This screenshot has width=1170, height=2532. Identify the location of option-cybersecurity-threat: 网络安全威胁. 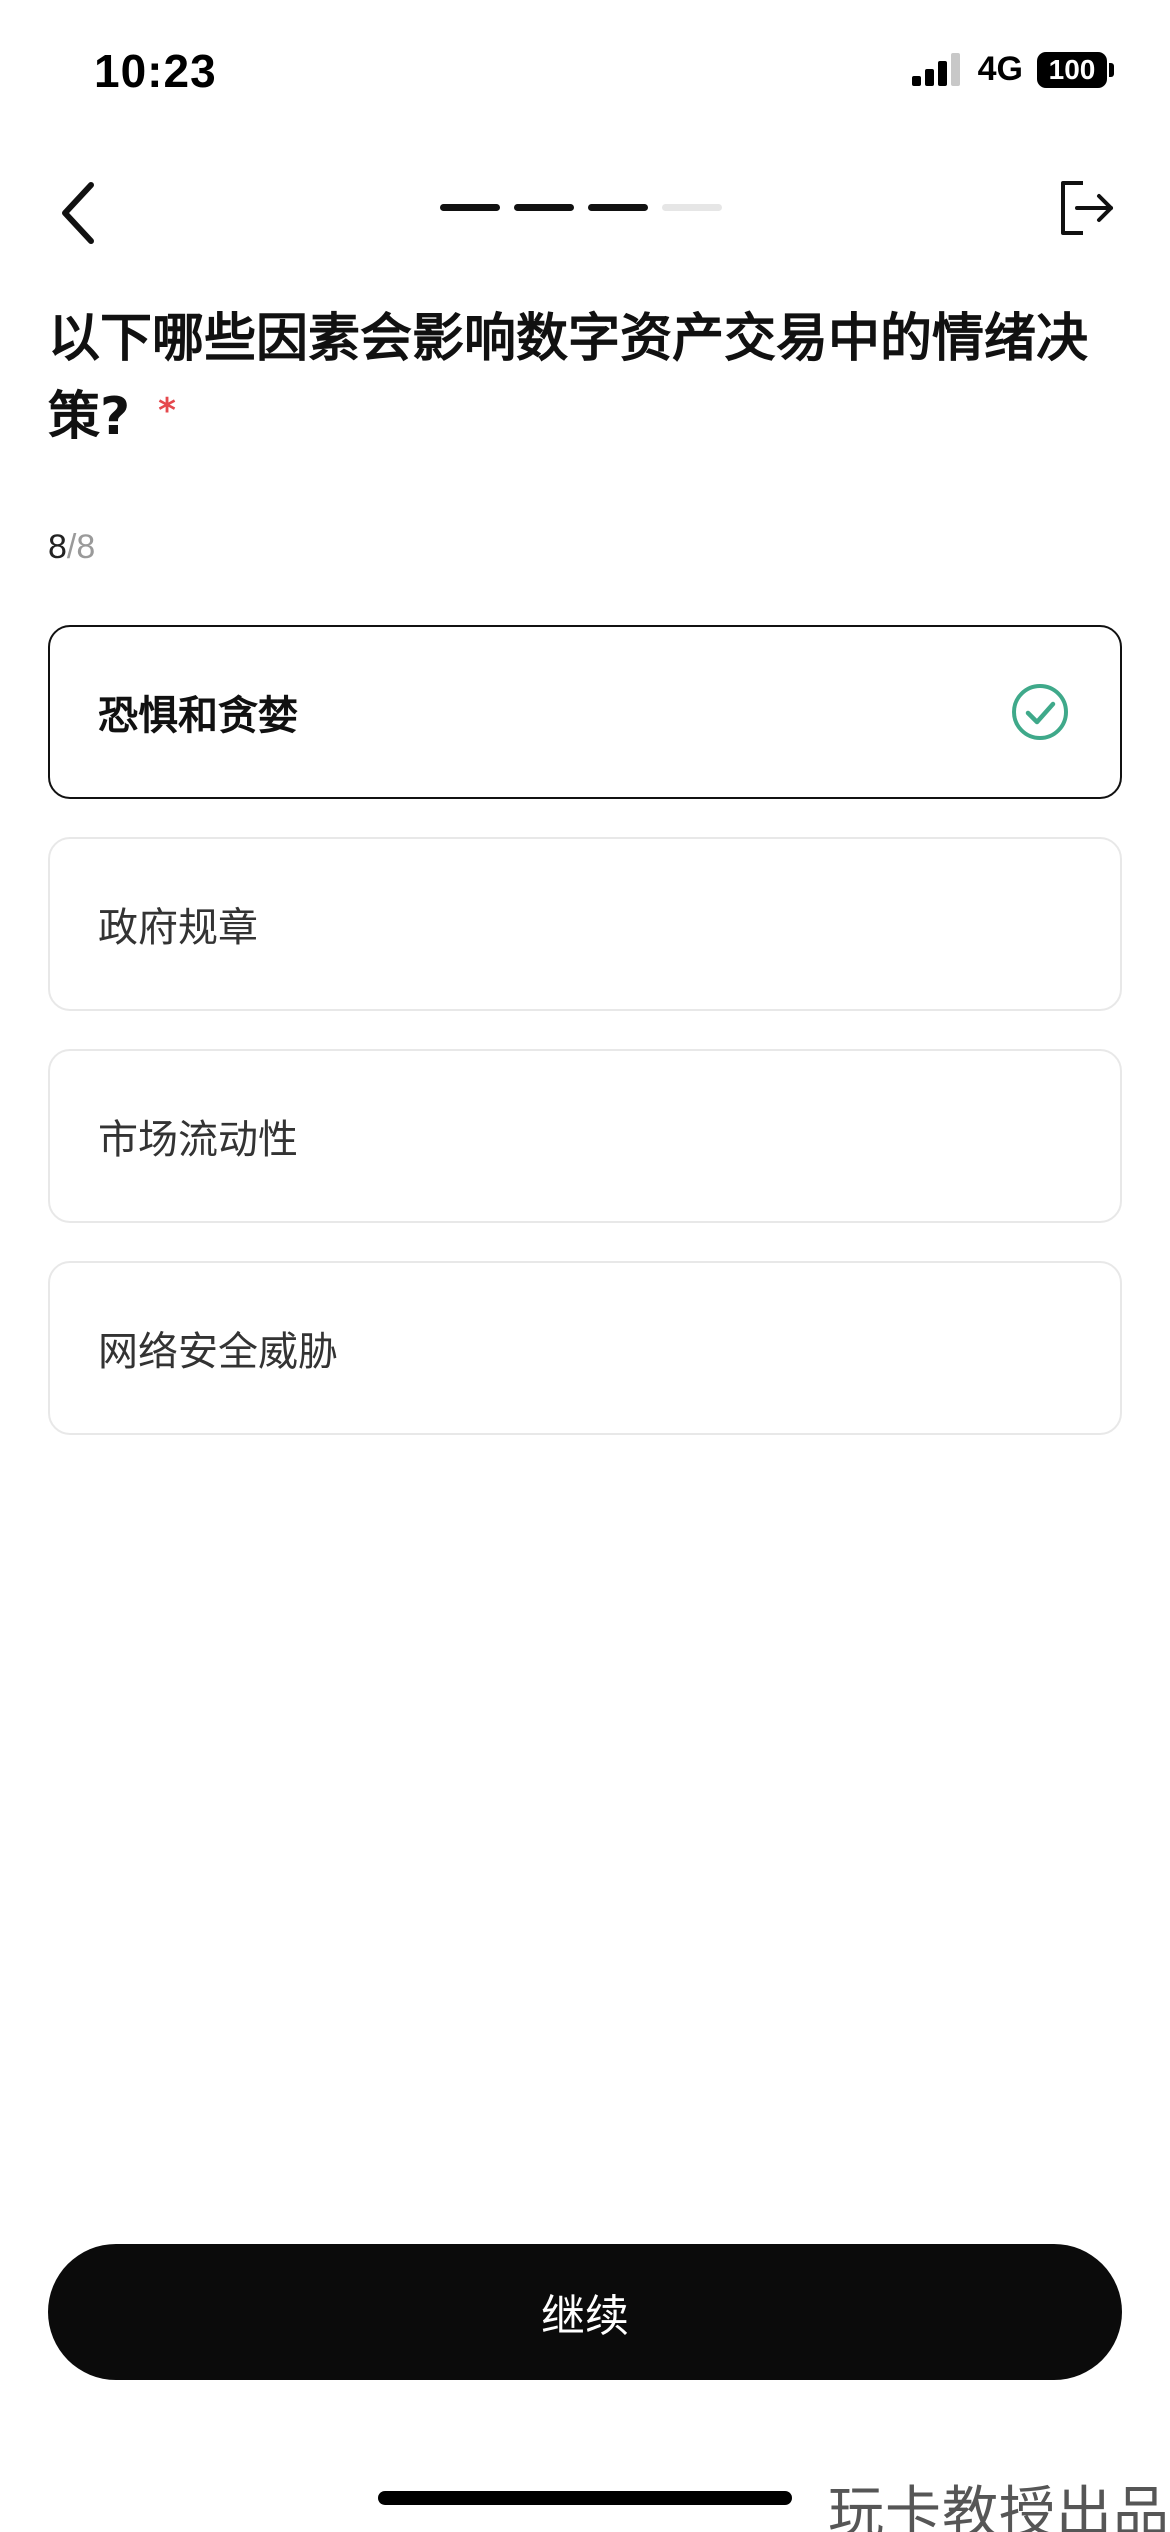
(585, 1348).